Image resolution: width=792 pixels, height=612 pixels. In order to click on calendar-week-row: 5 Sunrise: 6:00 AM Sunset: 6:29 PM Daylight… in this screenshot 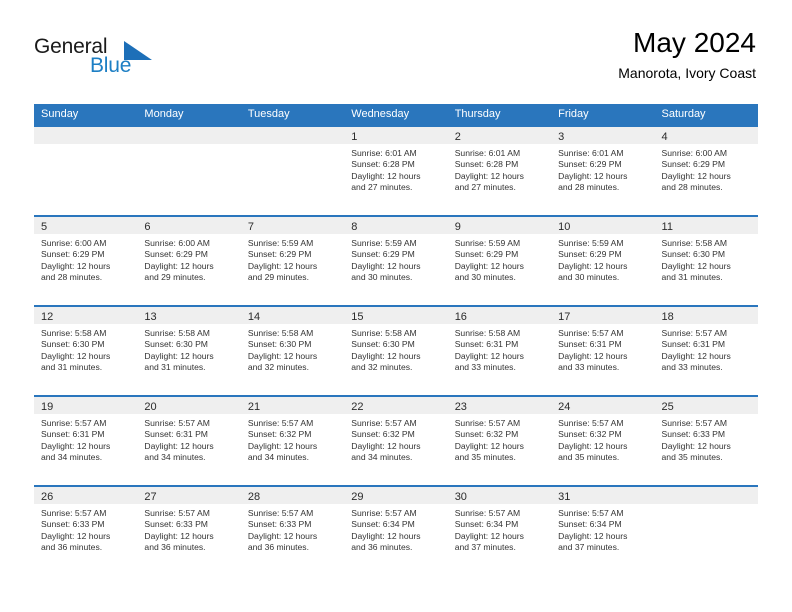, I will do `click(396, 260)`.